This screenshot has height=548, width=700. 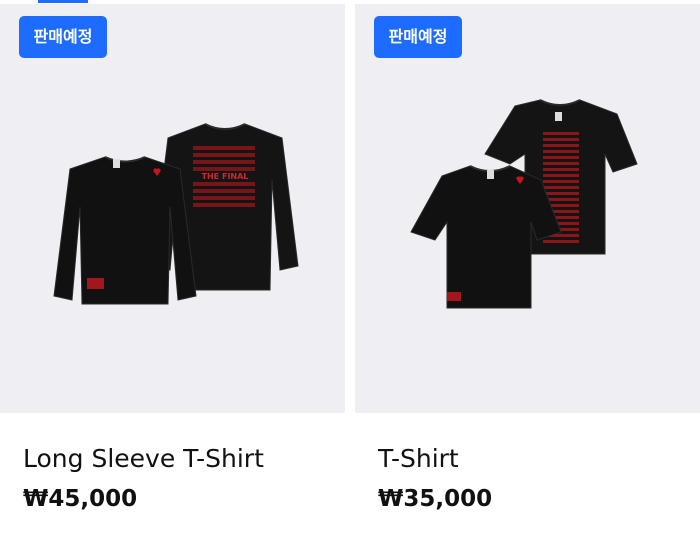 I want to click on product-name: Long Sleeve T-Shirt, so click(x=143, y=458).